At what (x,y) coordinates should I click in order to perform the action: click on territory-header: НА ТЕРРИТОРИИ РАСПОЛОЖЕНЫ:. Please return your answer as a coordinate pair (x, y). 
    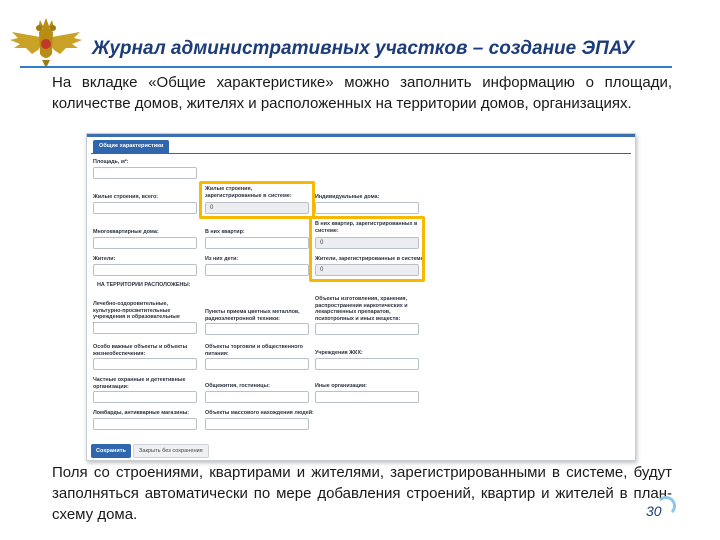
    Looking at the image, I should click on (144, 285).